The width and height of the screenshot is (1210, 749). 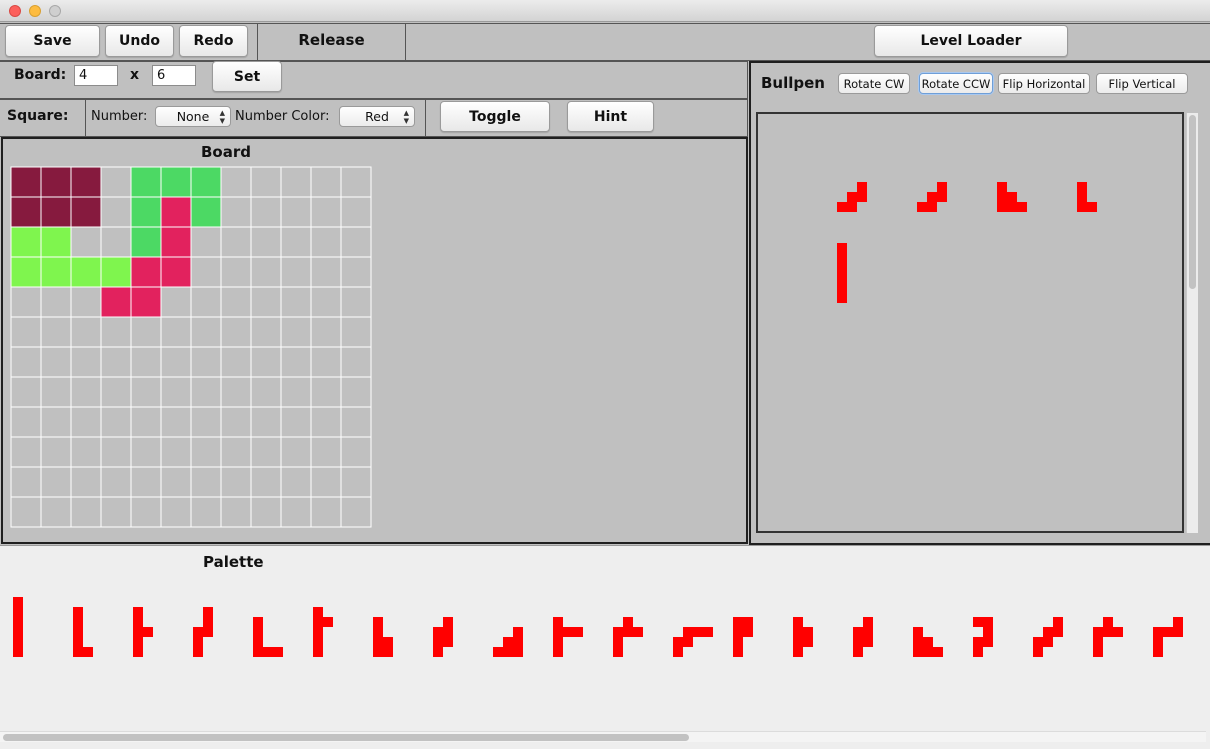 I want to click on close-window-button, so click(x=15, y=11).